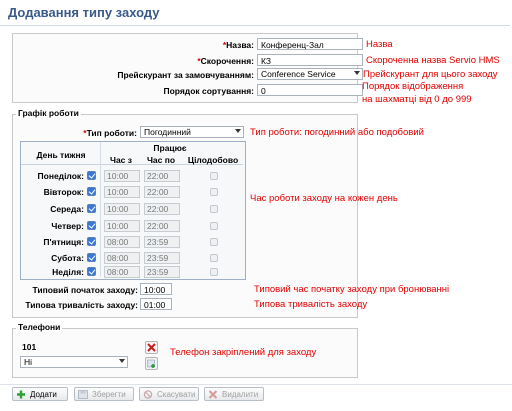 The image size is (512, 411). What do you see at coordinates (48, 113) in the screenshot?
I see `schedule-legend: Графік роботи` at bounding box center [48, 113].